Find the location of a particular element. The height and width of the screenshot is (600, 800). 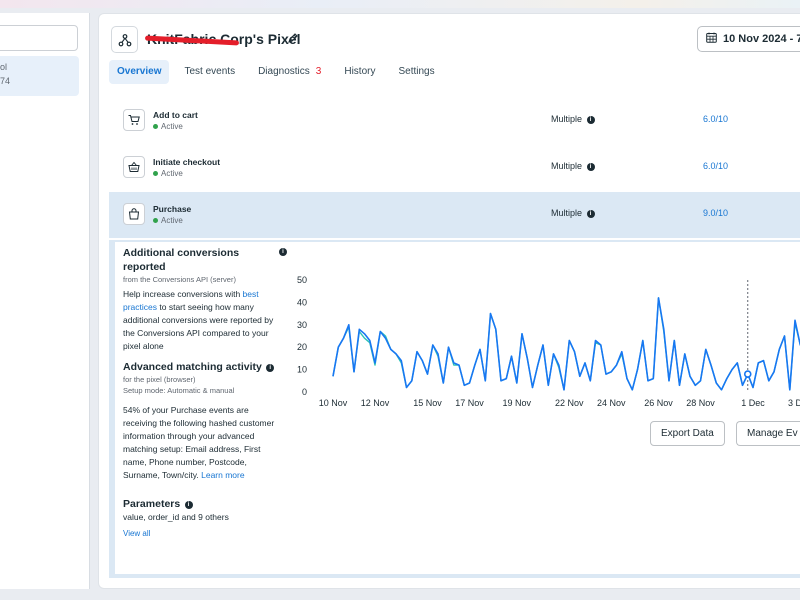

event-name: Initiate checkout is located at coordinates (187, 162).